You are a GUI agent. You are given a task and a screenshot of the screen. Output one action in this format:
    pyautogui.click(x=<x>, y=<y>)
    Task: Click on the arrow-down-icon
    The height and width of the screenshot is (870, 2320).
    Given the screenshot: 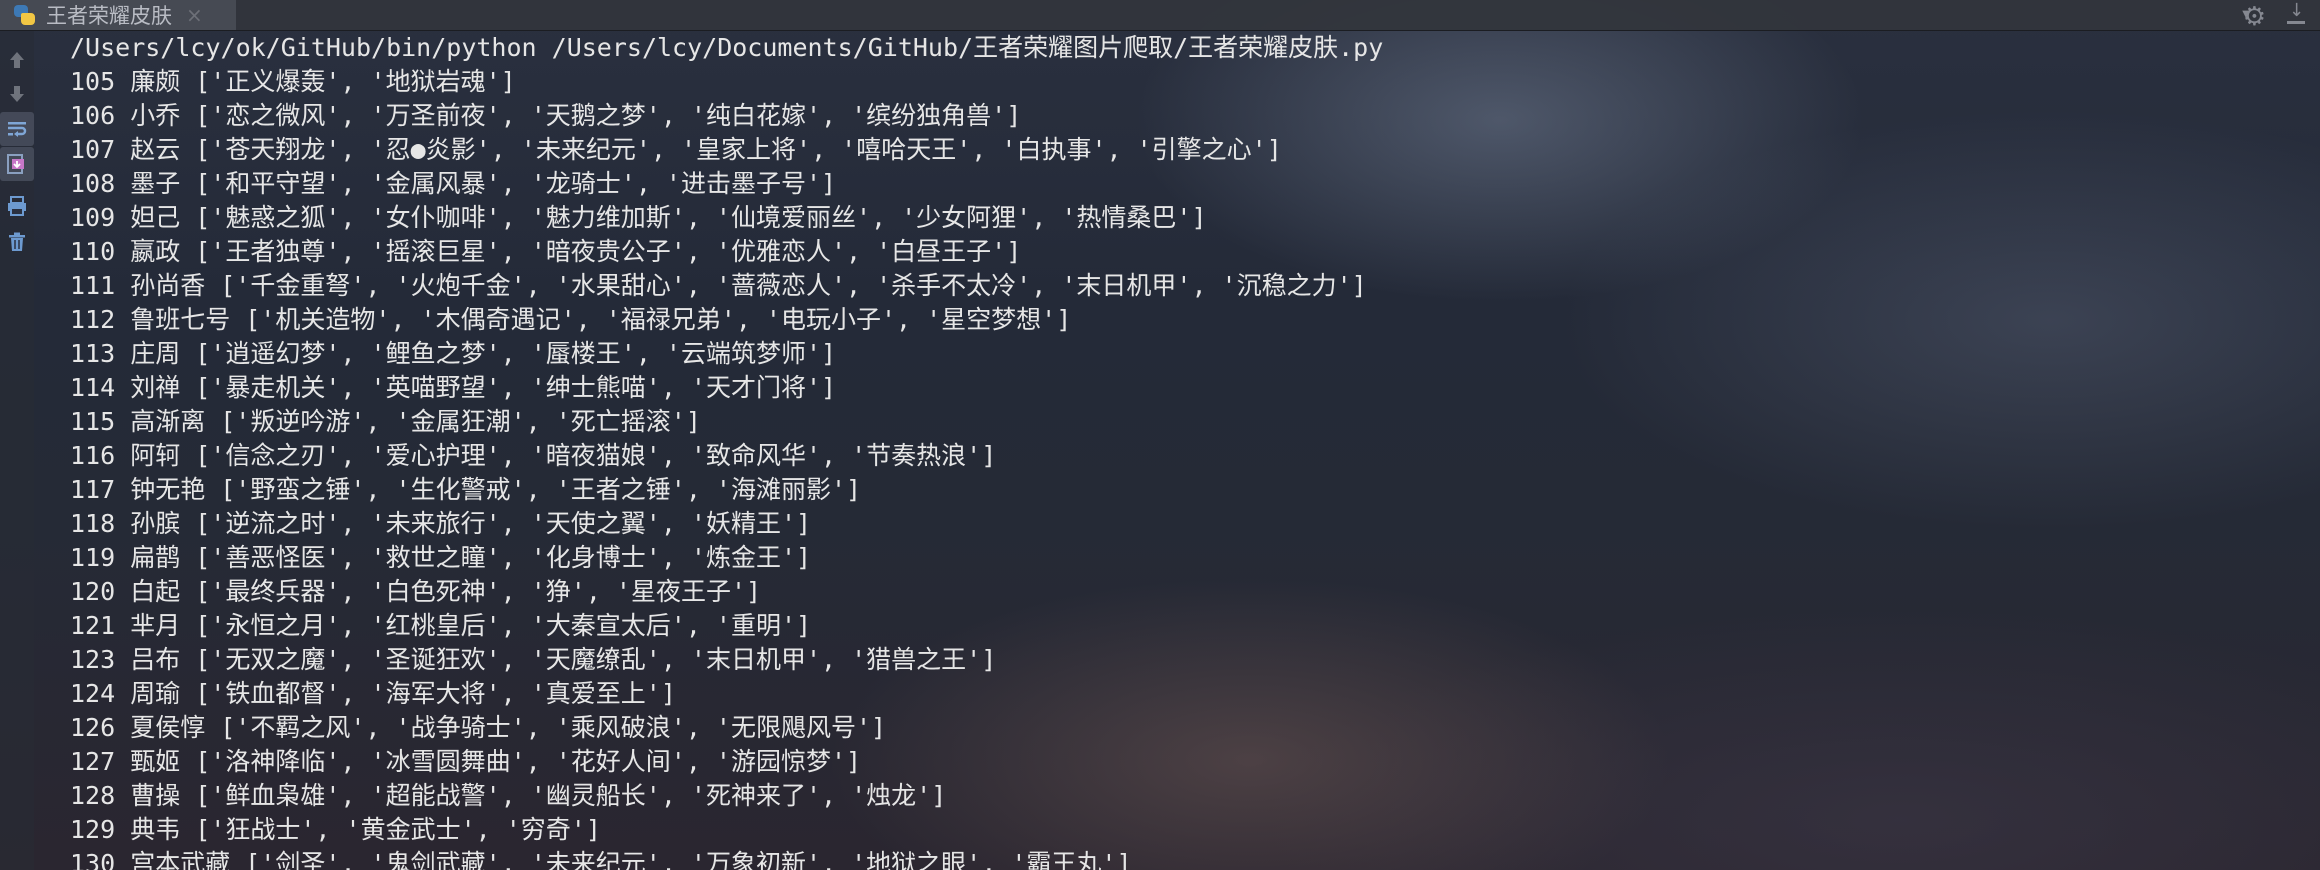 What is the action you would take?
    pyautogui.click(x=17, y=94)
    